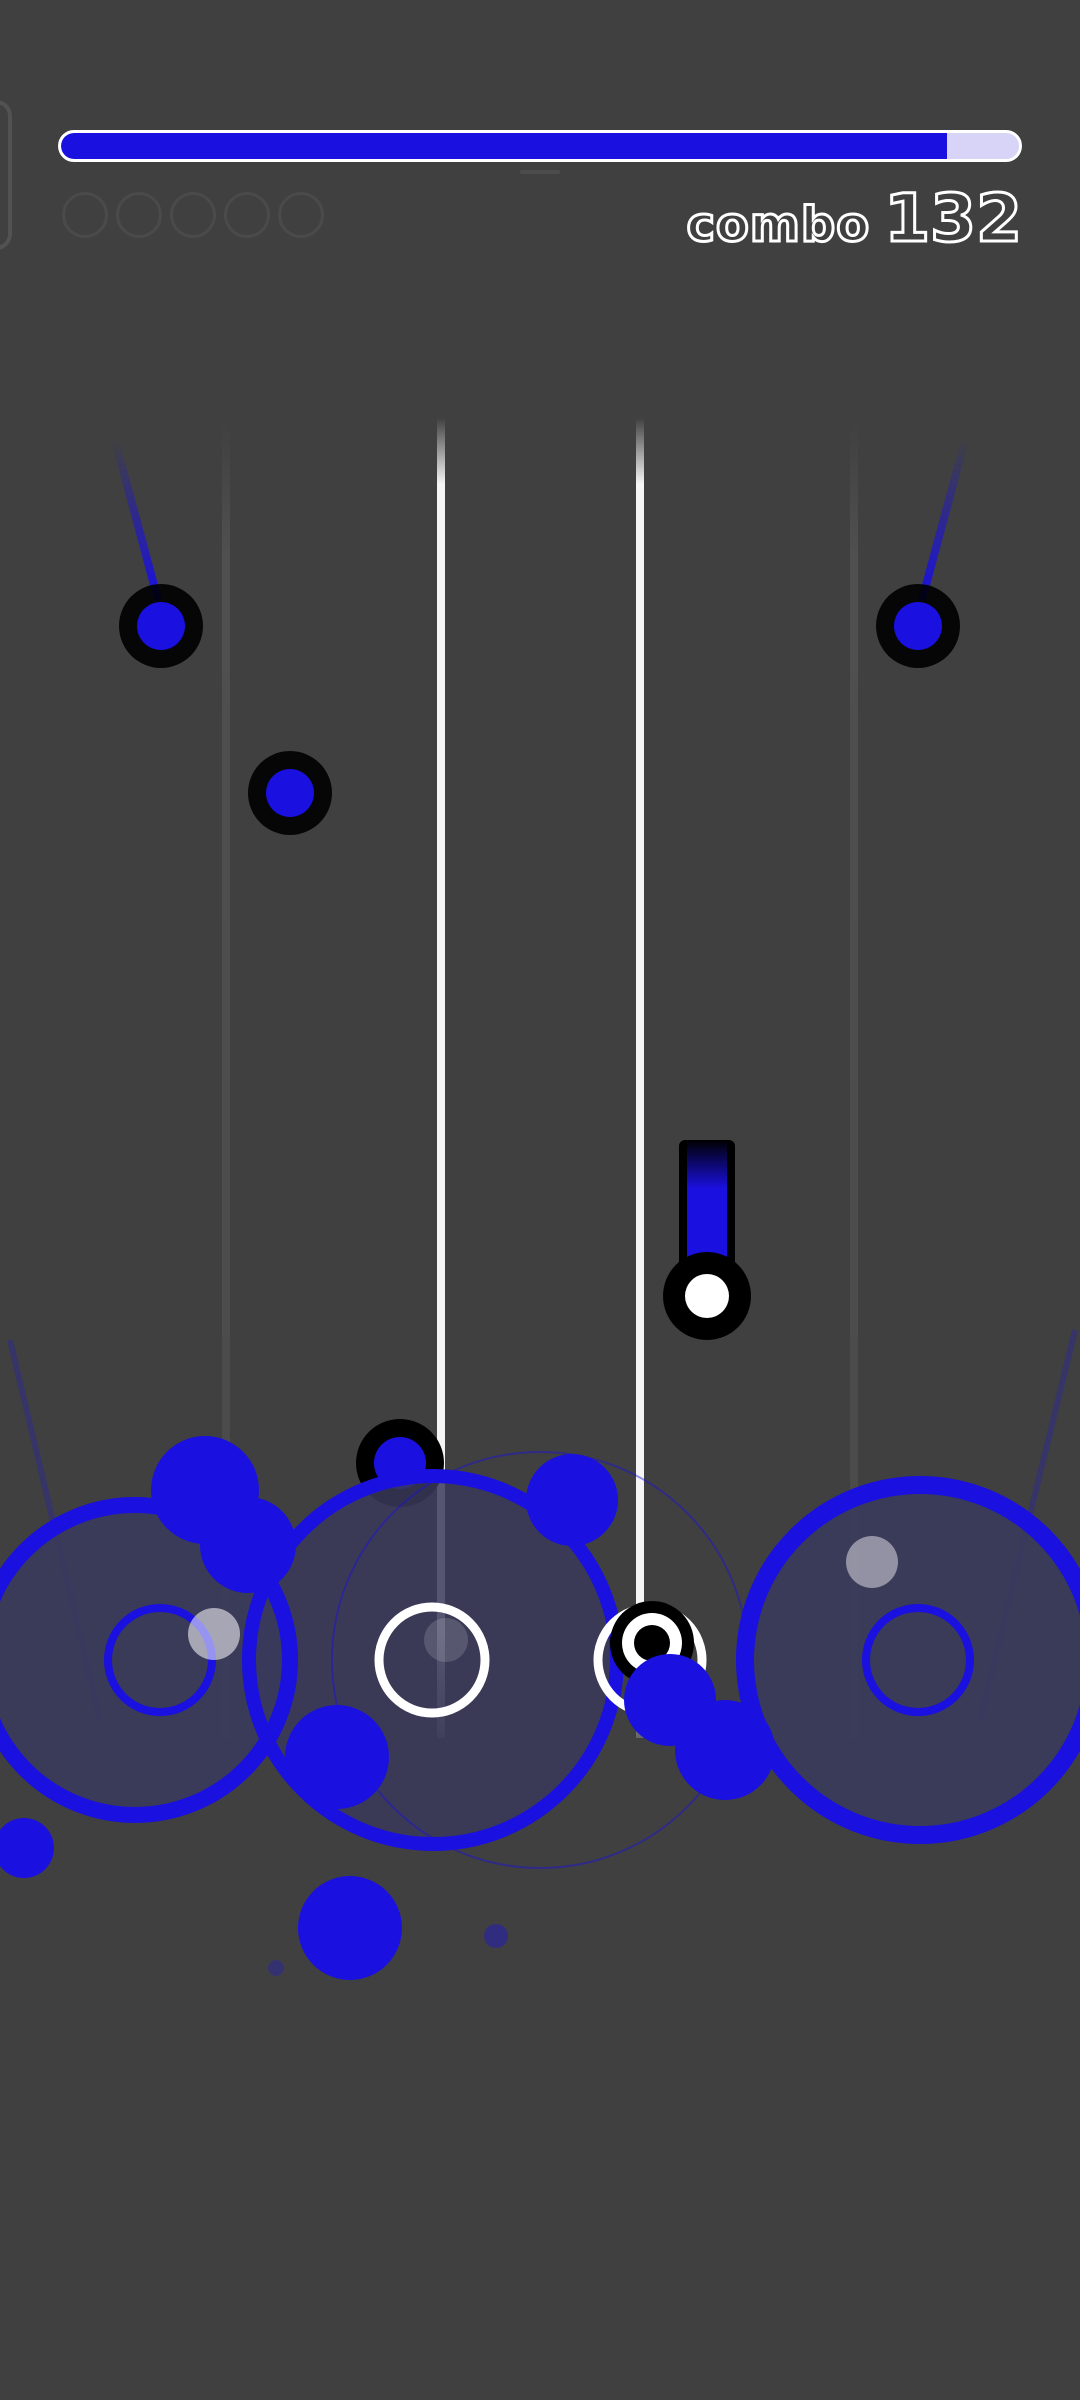 Image resolution: width=1080 pixels, height=2400 pixels. I want to click on progress-notch, so click(540, 172).